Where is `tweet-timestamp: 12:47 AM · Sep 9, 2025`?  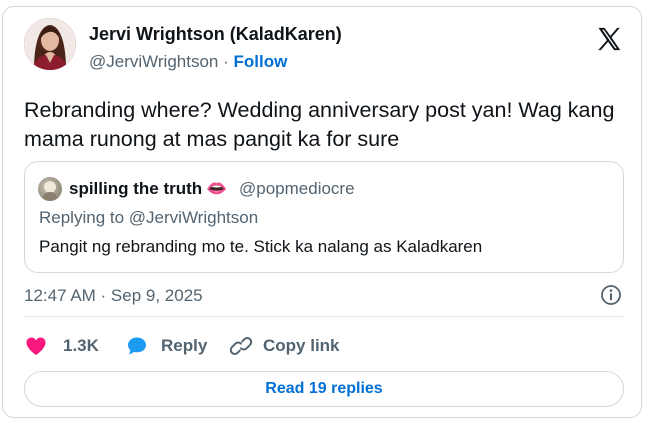
tweet-timestamp: 12:47 AM · Sep 9, 2025 is located at coordinates (113, 296).